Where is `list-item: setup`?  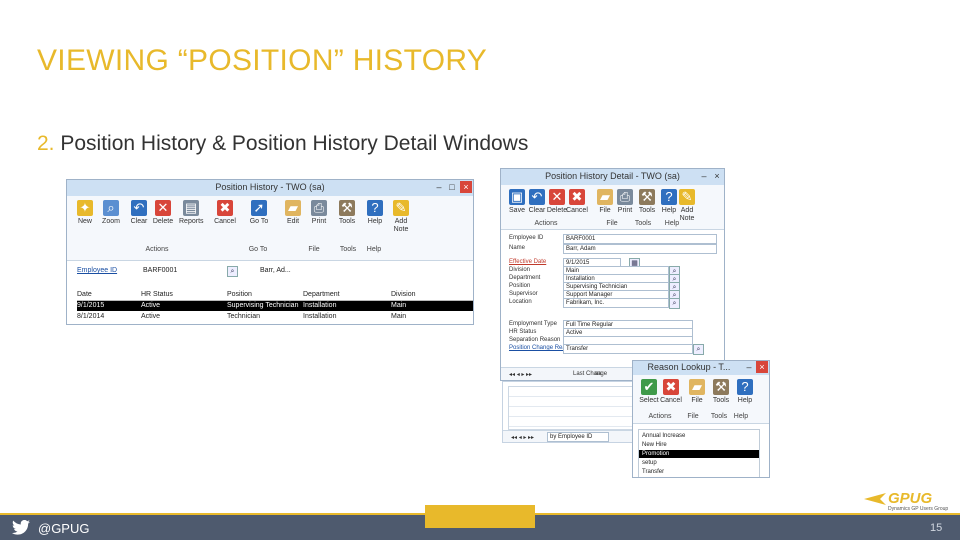
list-item: setup is located at coordinates (699, 463).